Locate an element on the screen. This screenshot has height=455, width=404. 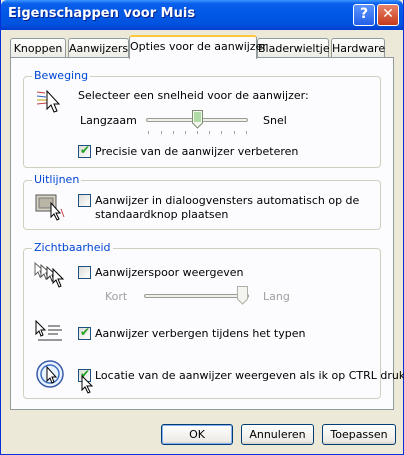
tab-wheel: Bladerwieltje is located at coordinates (293, 48).